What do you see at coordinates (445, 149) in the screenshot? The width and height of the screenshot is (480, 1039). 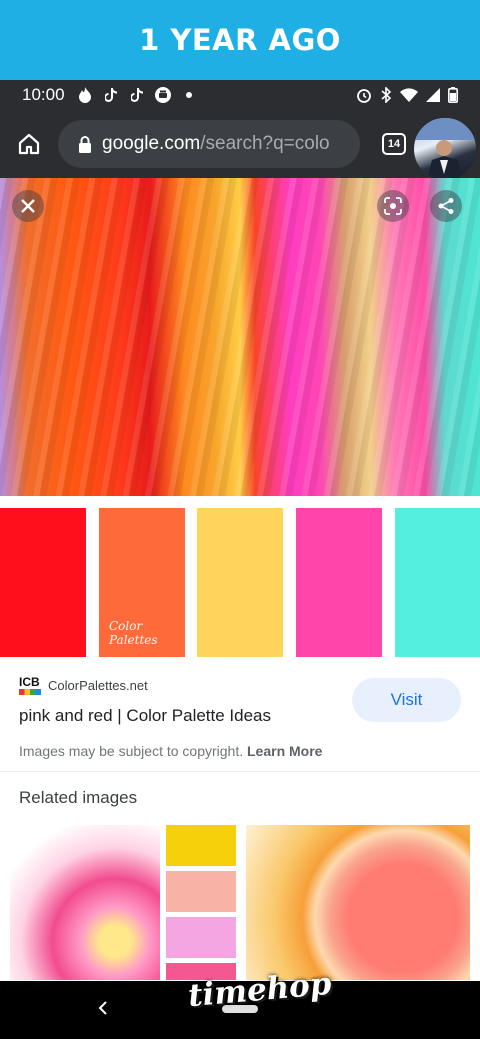 I see `account-avatar` at bounding box center [445, 149].